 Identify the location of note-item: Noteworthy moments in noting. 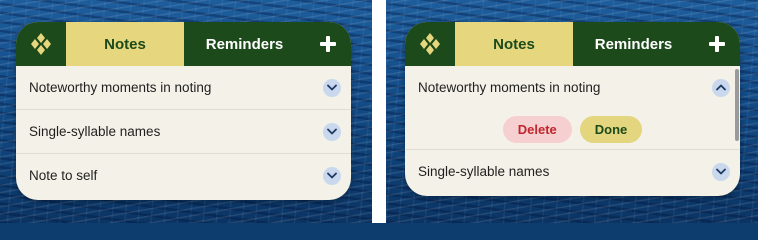
(183, 88).